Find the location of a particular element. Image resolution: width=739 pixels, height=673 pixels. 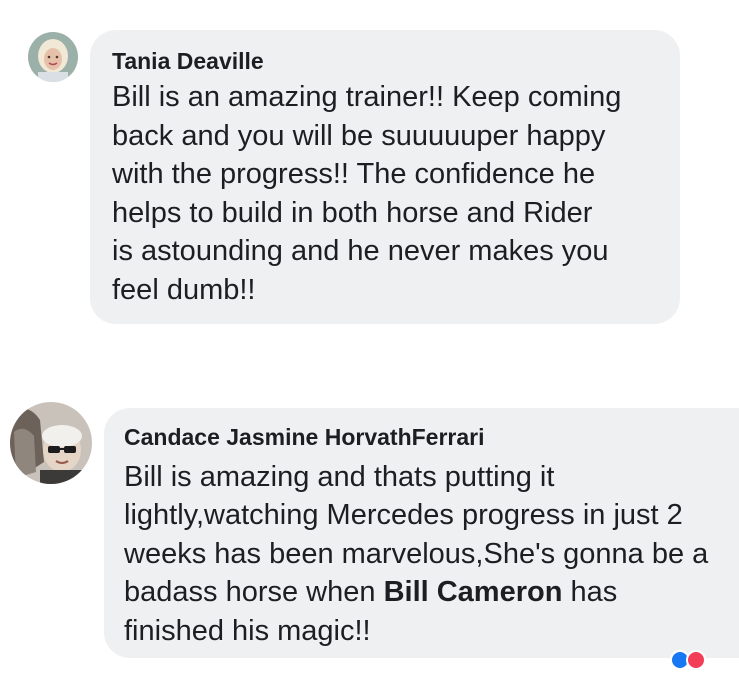

comment-author: Tania Deaville is located at coordinates (386, 61).